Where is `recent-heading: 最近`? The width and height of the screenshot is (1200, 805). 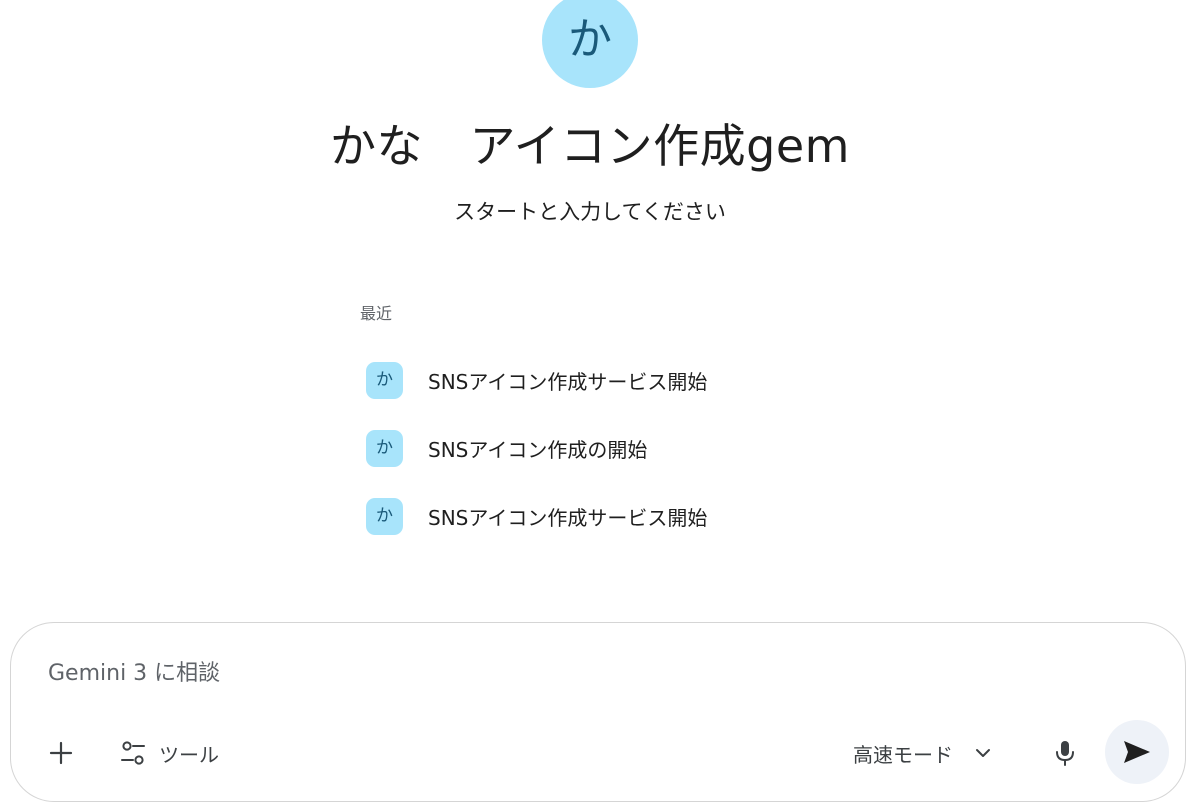
recent-heading: 最近 is located at coordinates (376, 313).